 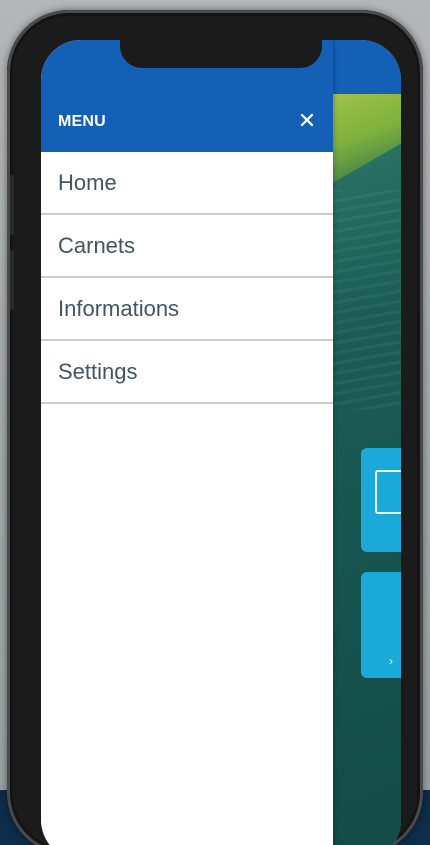 I want to click on menu-item-carnets: Carnets, so click(x=187, y=246).